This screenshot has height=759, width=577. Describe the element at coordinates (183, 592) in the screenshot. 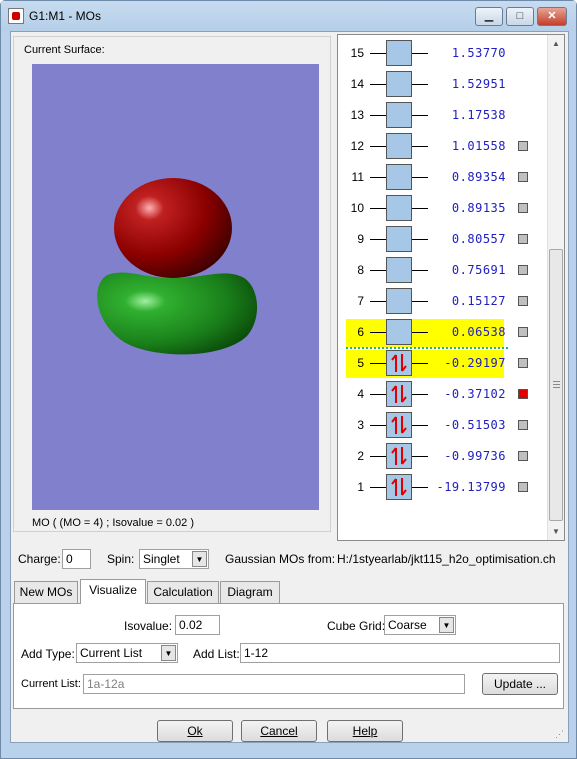

I see `tab-calculation: Calculation` at that location.